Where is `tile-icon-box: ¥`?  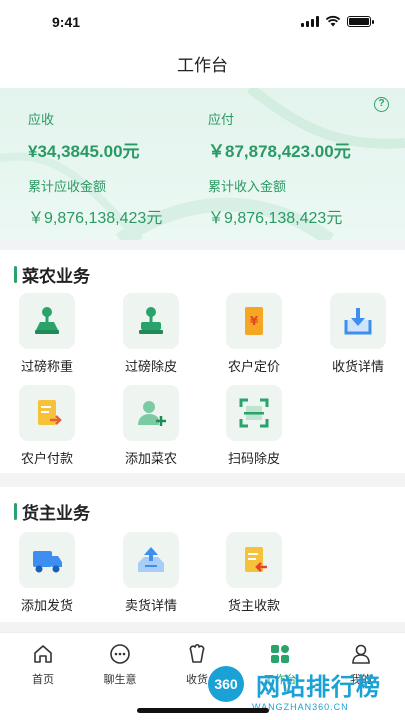 tile-icon-box: ¥ is located at coordinates (254, 321).